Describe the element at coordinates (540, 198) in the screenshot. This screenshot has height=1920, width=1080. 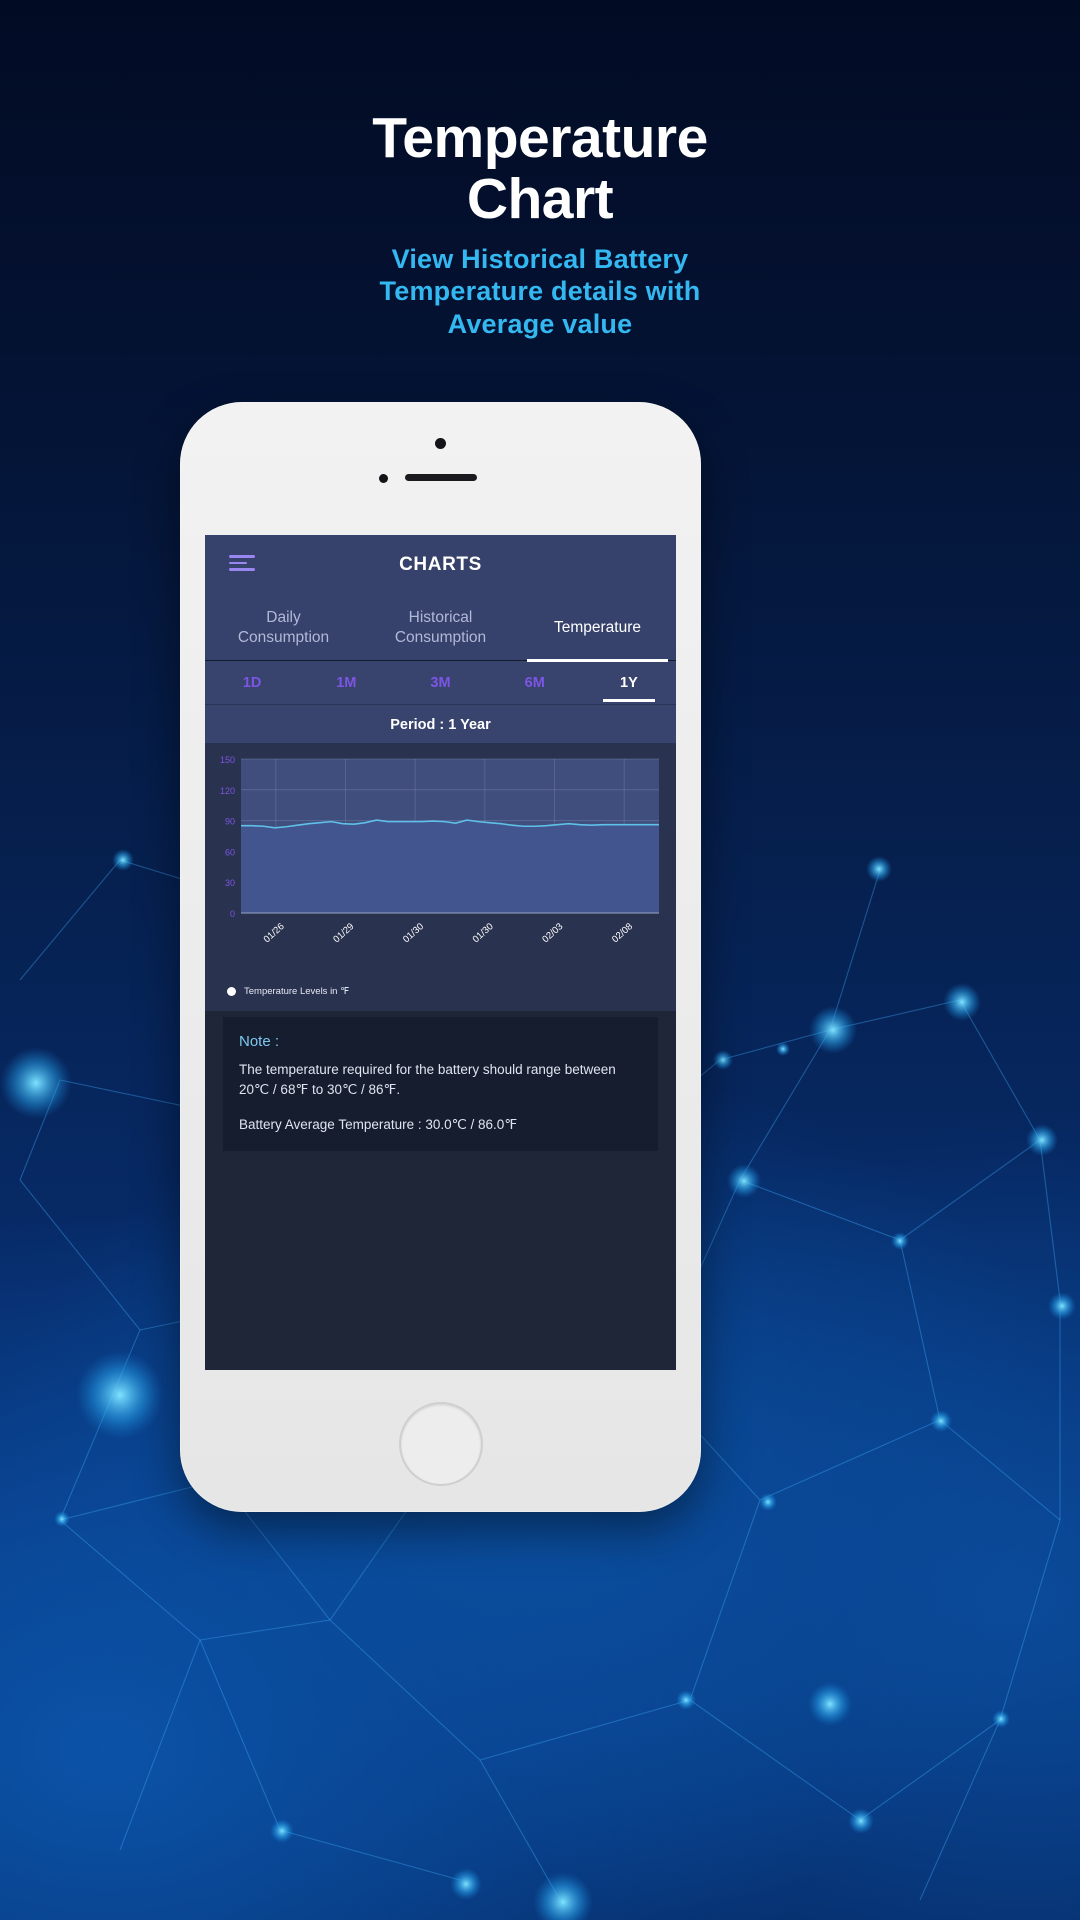
I see `promo-title-line-2: Chart` at that location.